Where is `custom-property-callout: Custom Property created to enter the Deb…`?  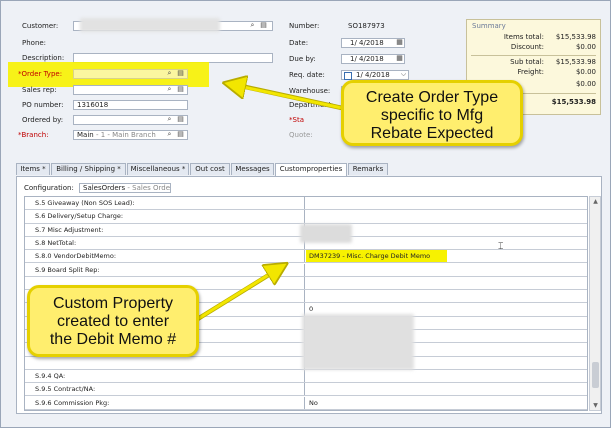
custom-property-callout: Custom Property created to enter the Deb… is located at coordinates (113, 321).